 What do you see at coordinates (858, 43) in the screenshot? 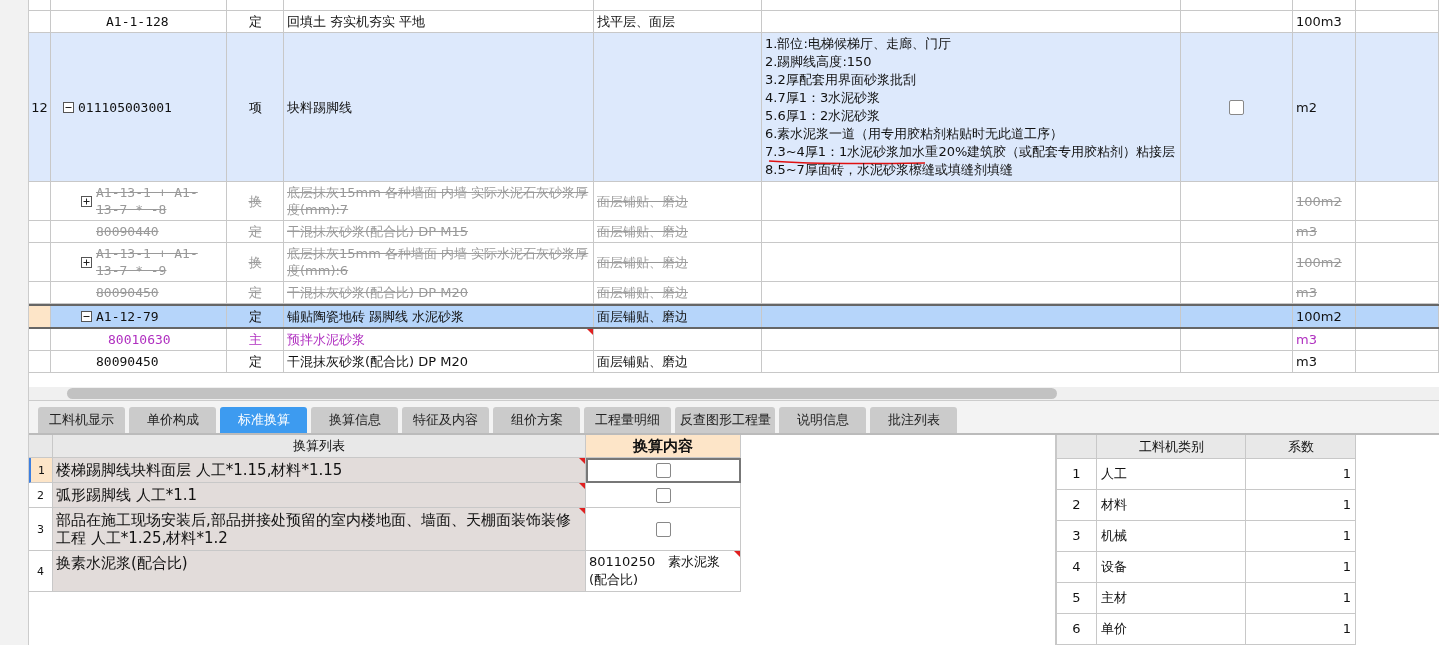
I see `feature-line: 1.部位:电梯候梯厅、走廊、门厅` at bounding box center [858, 43].